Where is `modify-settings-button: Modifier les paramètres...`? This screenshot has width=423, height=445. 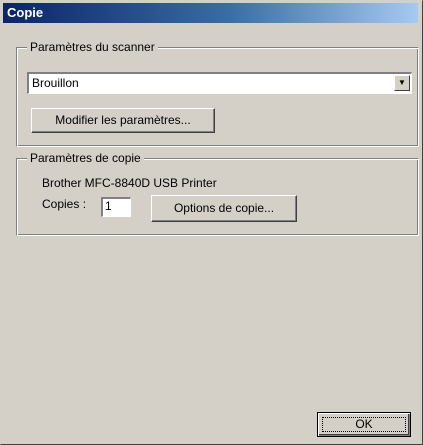 modify-settings-button: Modifier les paramètres... is located at coordinates (123, 120).